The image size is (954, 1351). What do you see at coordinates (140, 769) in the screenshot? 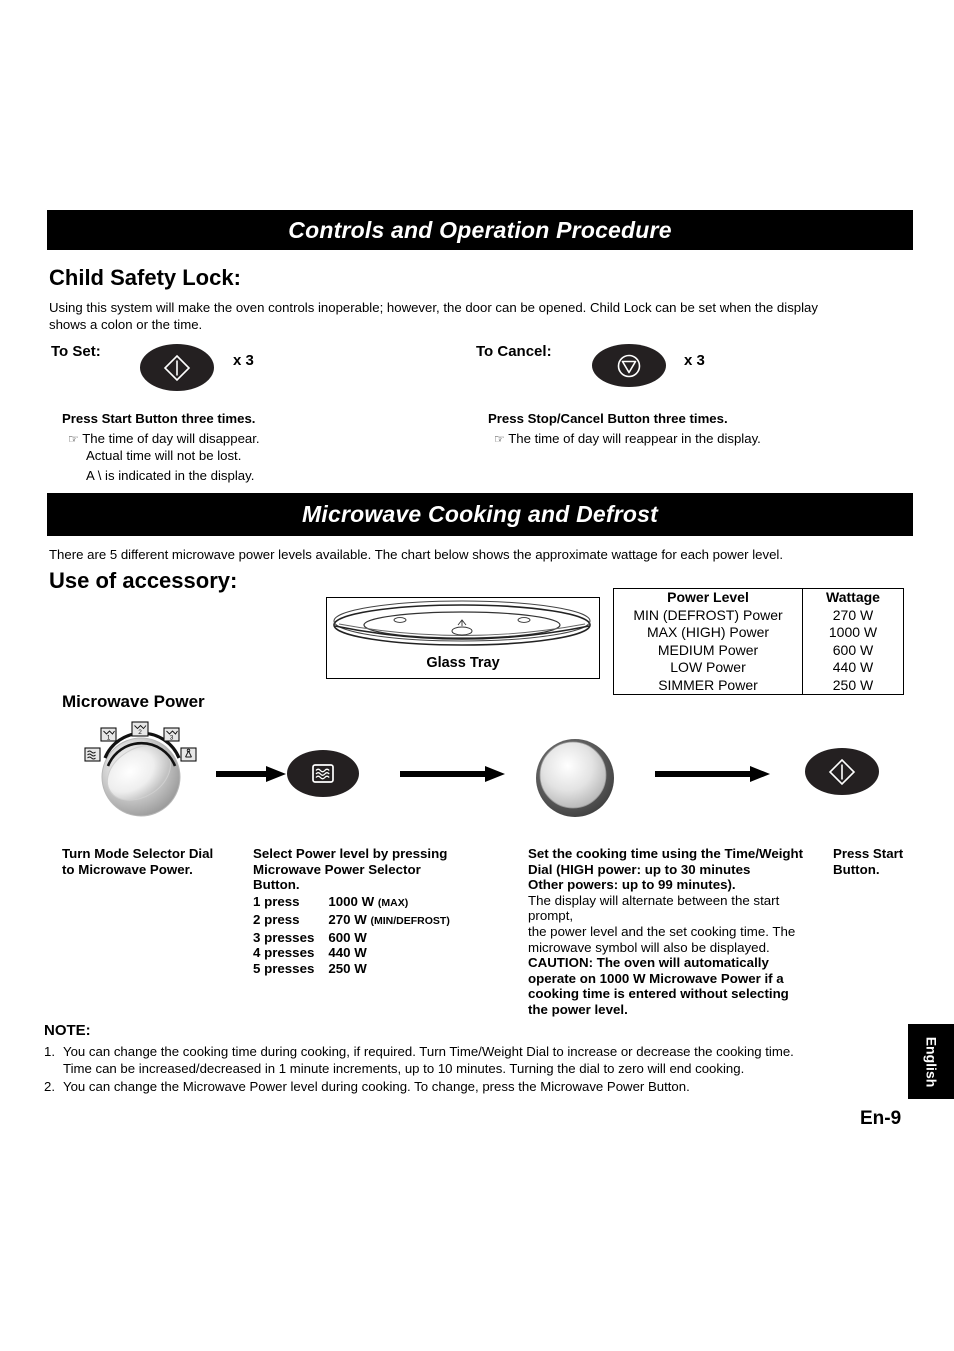
I see `mode-dial-drawing: 1 2 3` at bounding box center [140, 769].